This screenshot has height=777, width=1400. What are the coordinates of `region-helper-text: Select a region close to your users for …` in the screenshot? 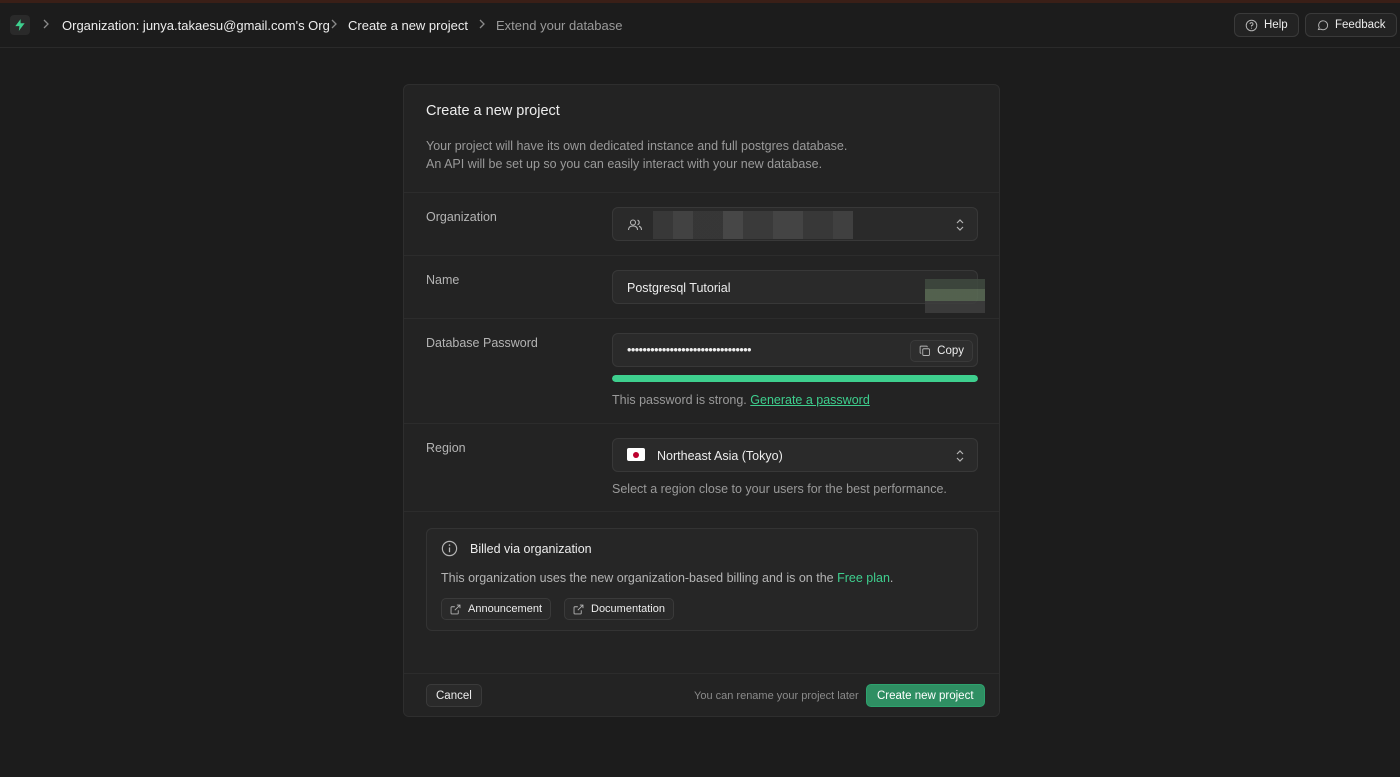 It's located at (779, 489).